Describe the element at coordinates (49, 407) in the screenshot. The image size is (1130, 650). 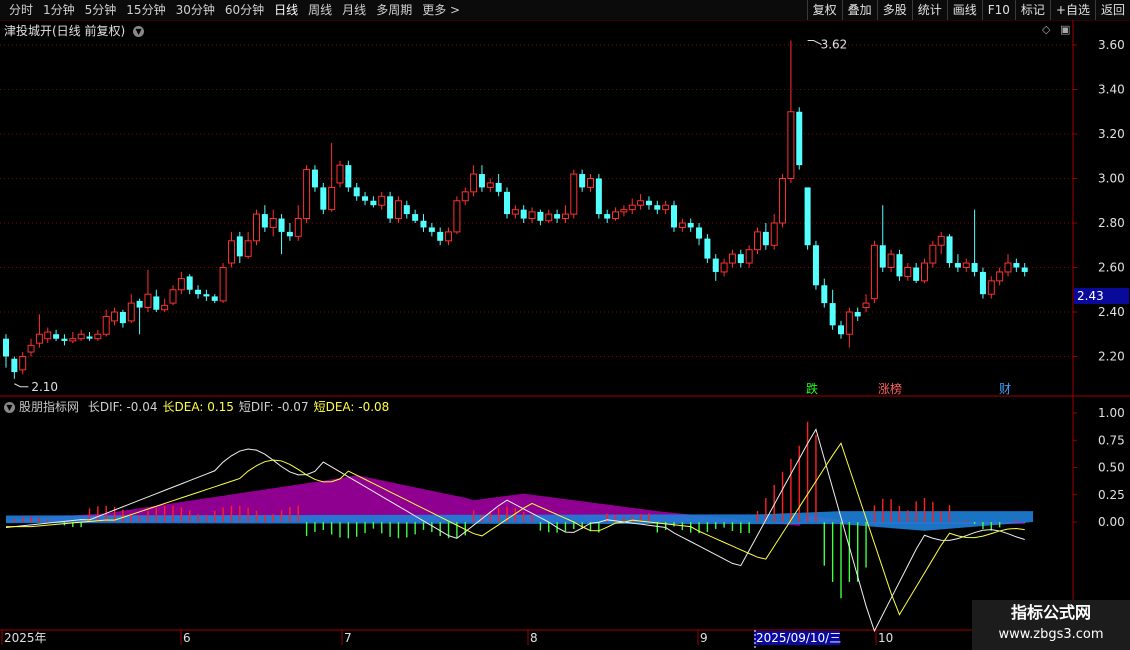
I see `indicator-name: 股朋指标网` at that location.